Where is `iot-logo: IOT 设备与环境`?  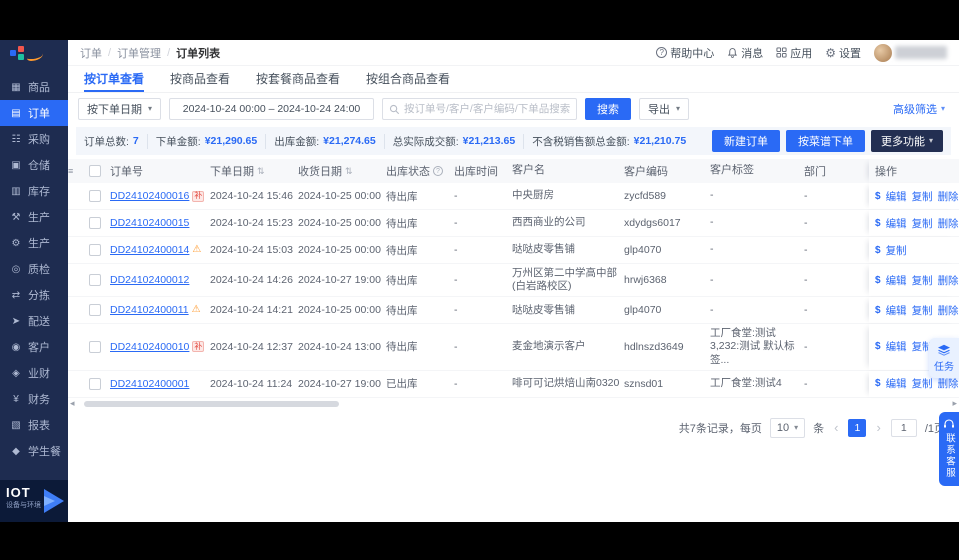
iot-logo: IOT 设备与环境 is located at coordinates (34, 501).